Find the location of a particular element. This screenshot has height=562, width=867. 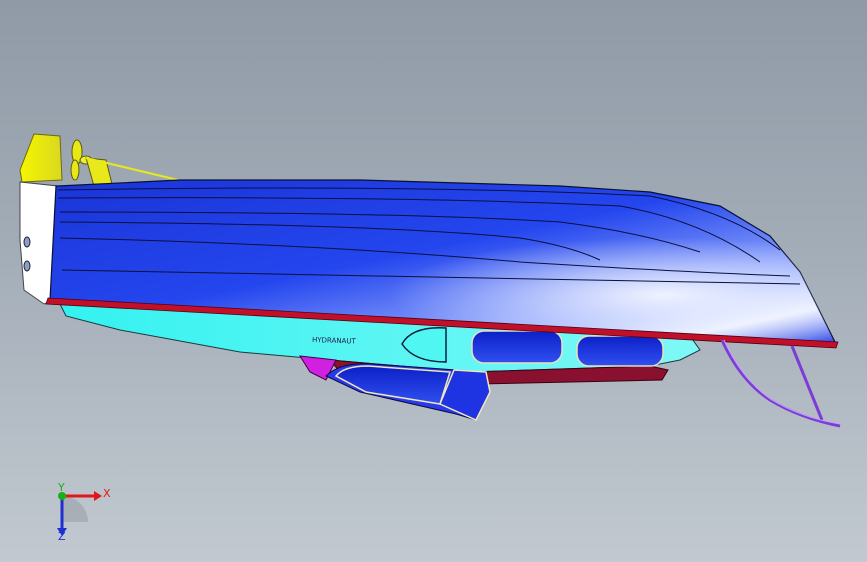

bow-rail is located at coordinates (780, 383).